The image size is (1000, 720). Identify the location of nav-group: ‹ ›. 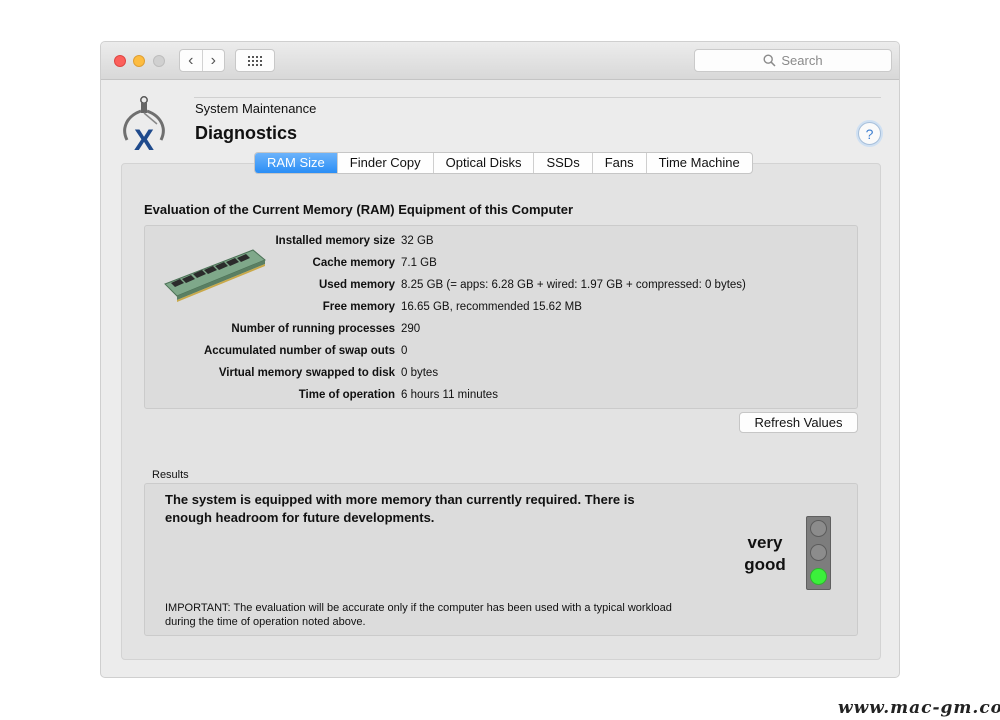
(202, 60).